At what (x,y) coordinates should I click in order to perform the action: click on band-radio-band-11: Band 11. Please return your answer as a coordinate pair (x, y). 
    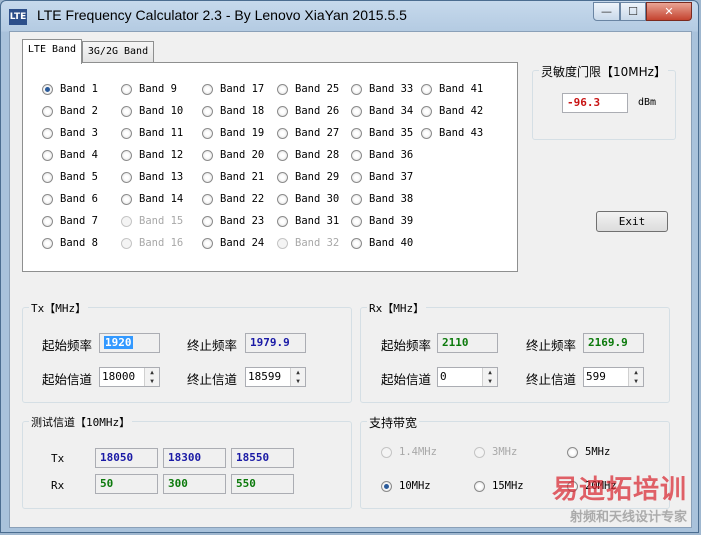
    Looking at the image, I should click on (158, 134).